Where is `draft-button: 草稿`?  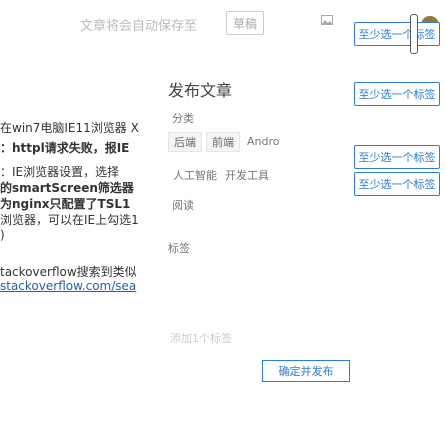 draft-button: 草稿 is located at coordinates (245, 23).